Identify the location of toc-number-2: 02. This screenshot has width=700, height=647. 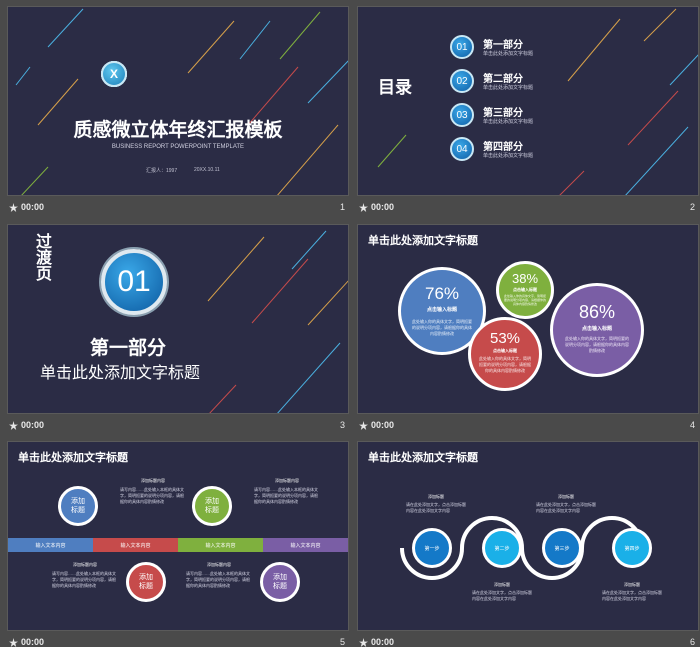
(462, 81).